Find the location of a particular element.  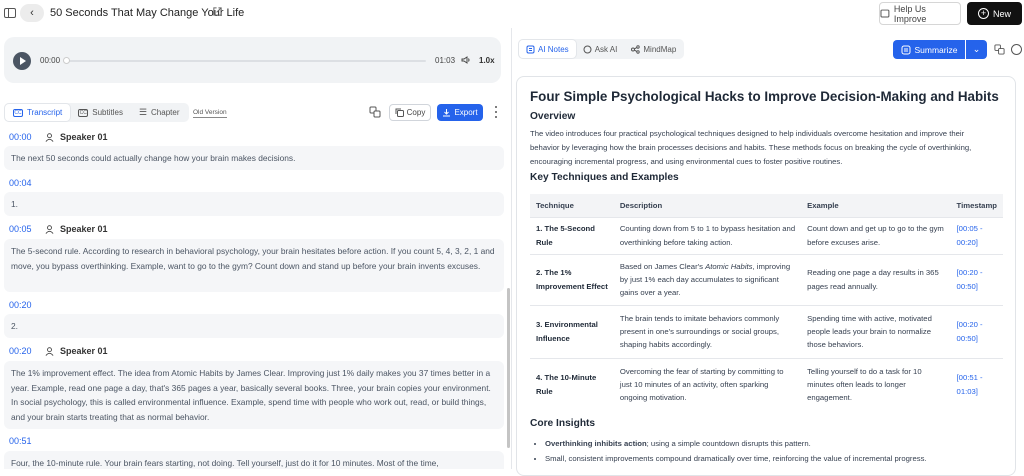

list-item: 00:51 is located at coordinates (254, 441).